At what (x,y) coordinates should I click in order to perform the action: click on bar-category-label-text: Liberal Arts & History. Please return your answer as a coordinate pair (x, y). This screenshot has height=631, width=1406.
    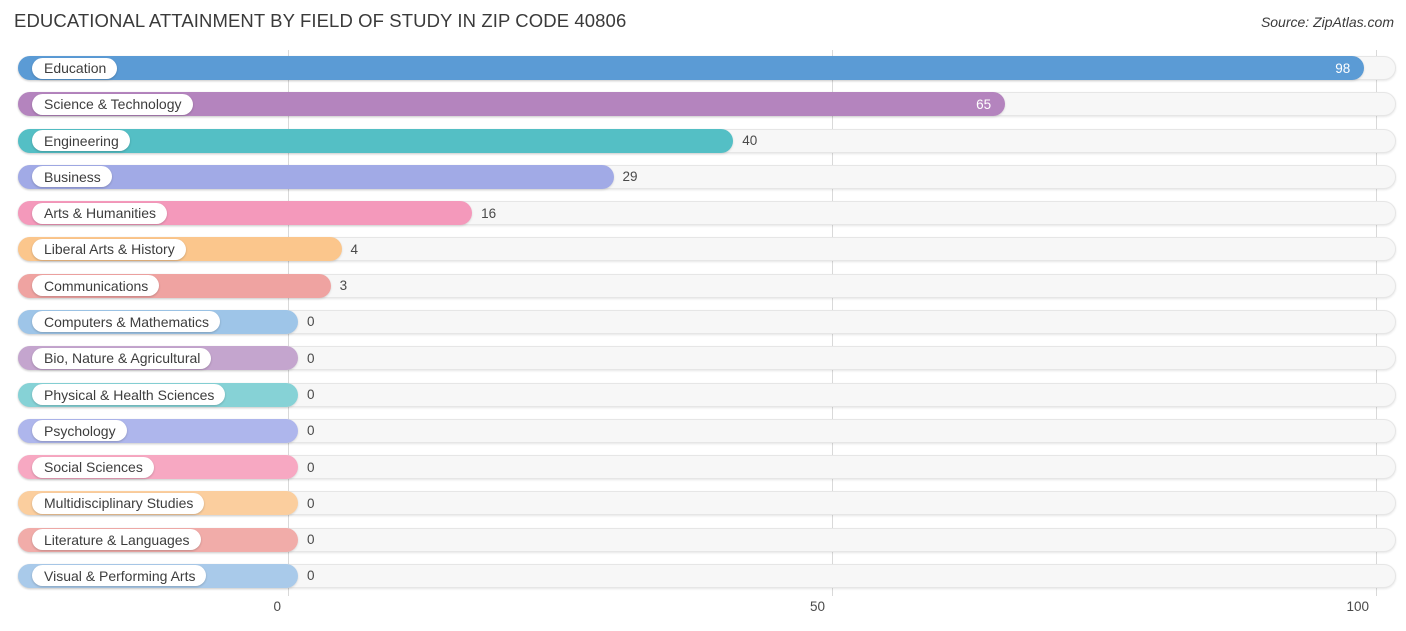
    Looking at the image, I should click on (109, 249).